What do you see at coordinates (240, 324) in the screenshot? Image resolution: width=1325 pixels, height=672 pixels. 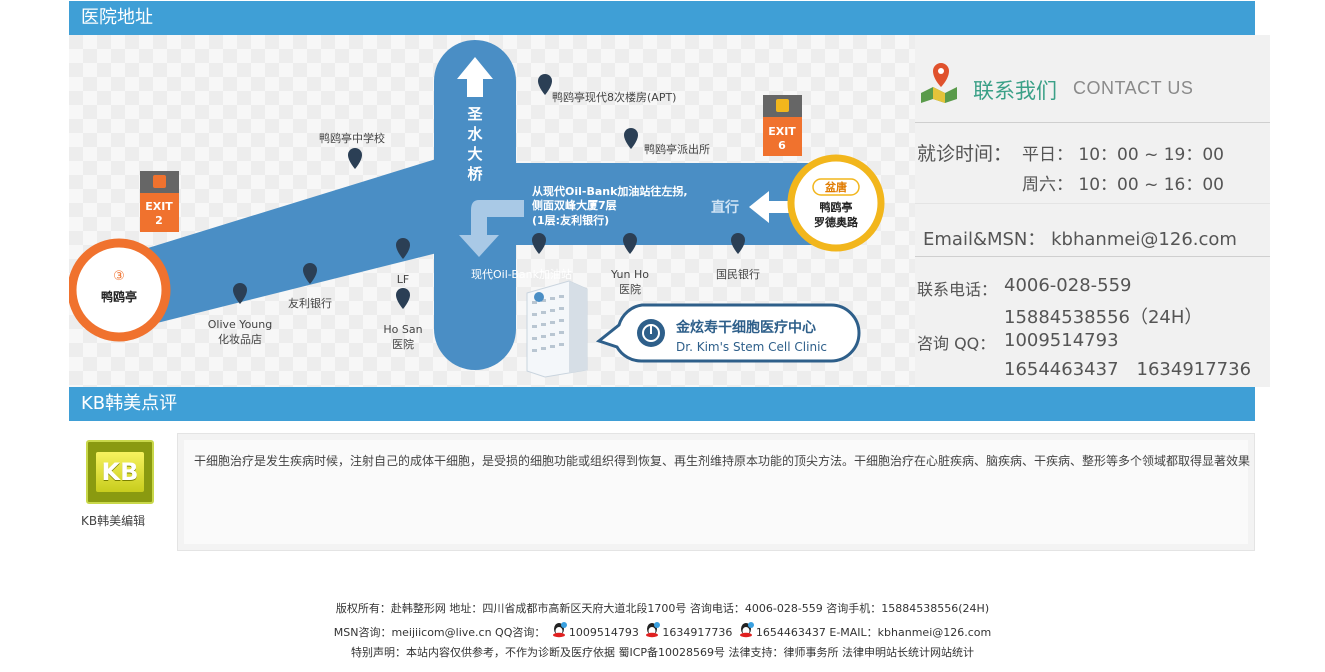 I see `landmark-label: Olive Young` at bounding box center [240, 324].